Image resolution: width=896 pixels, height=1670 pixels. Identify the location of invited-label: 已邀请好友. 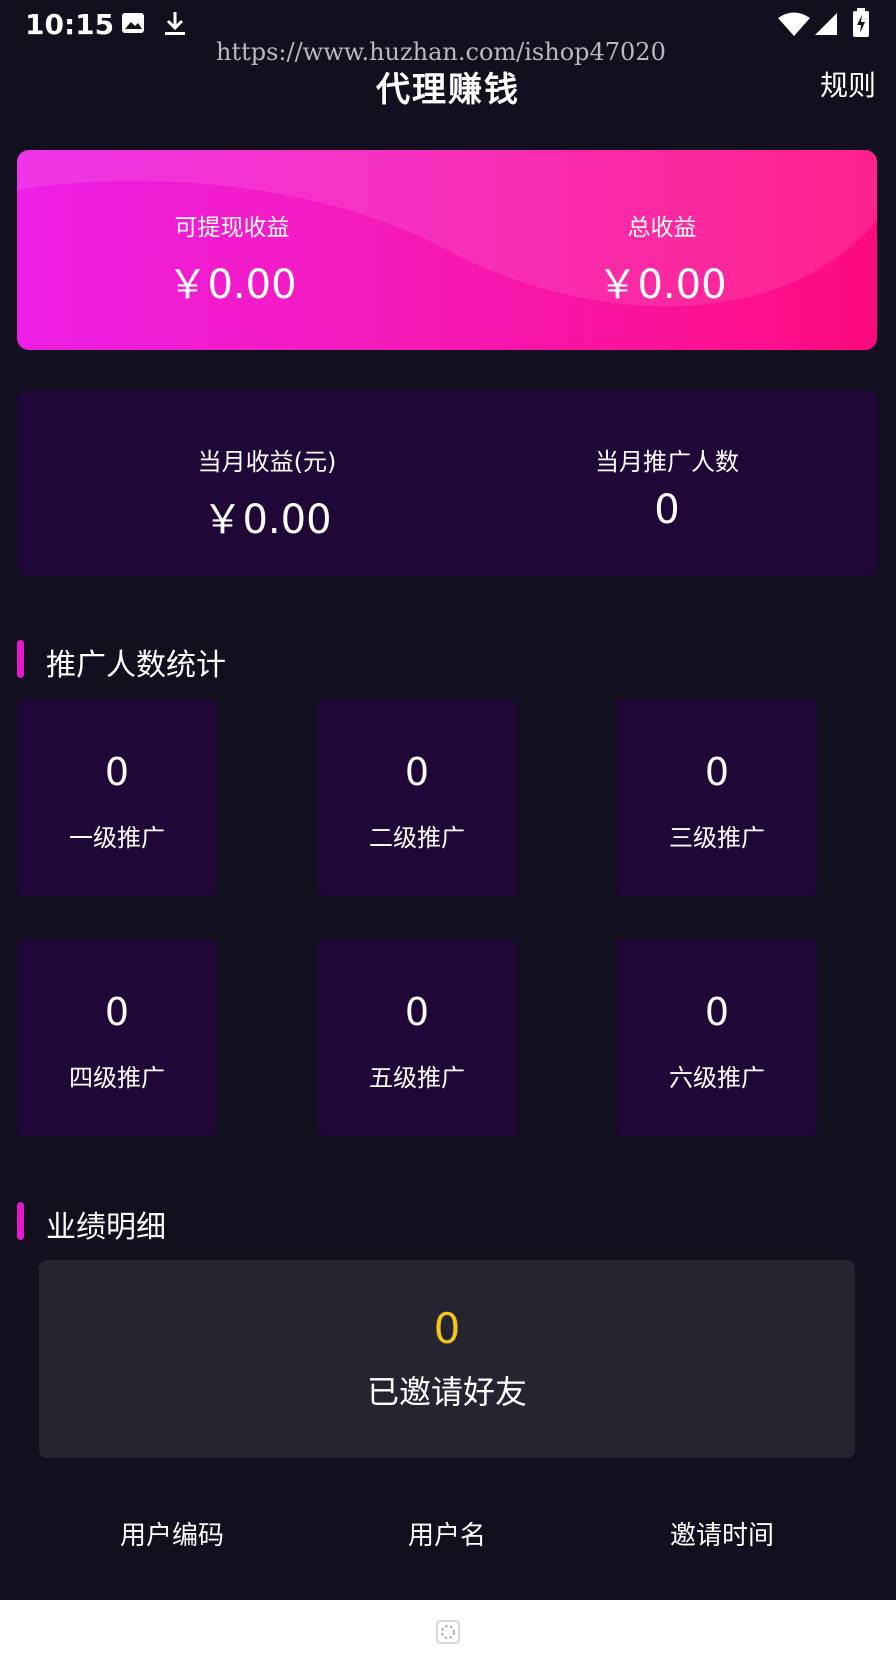
(446, 1392).